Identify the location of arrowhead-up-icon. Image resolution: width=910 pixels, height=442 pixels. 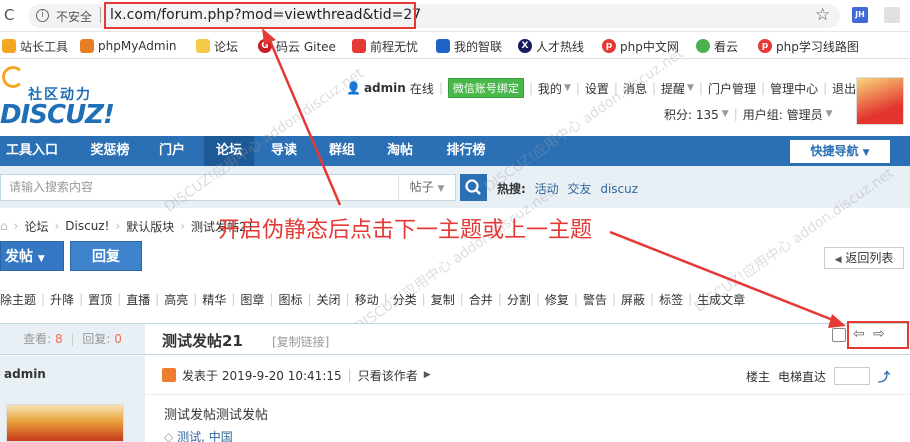
(269, 36).